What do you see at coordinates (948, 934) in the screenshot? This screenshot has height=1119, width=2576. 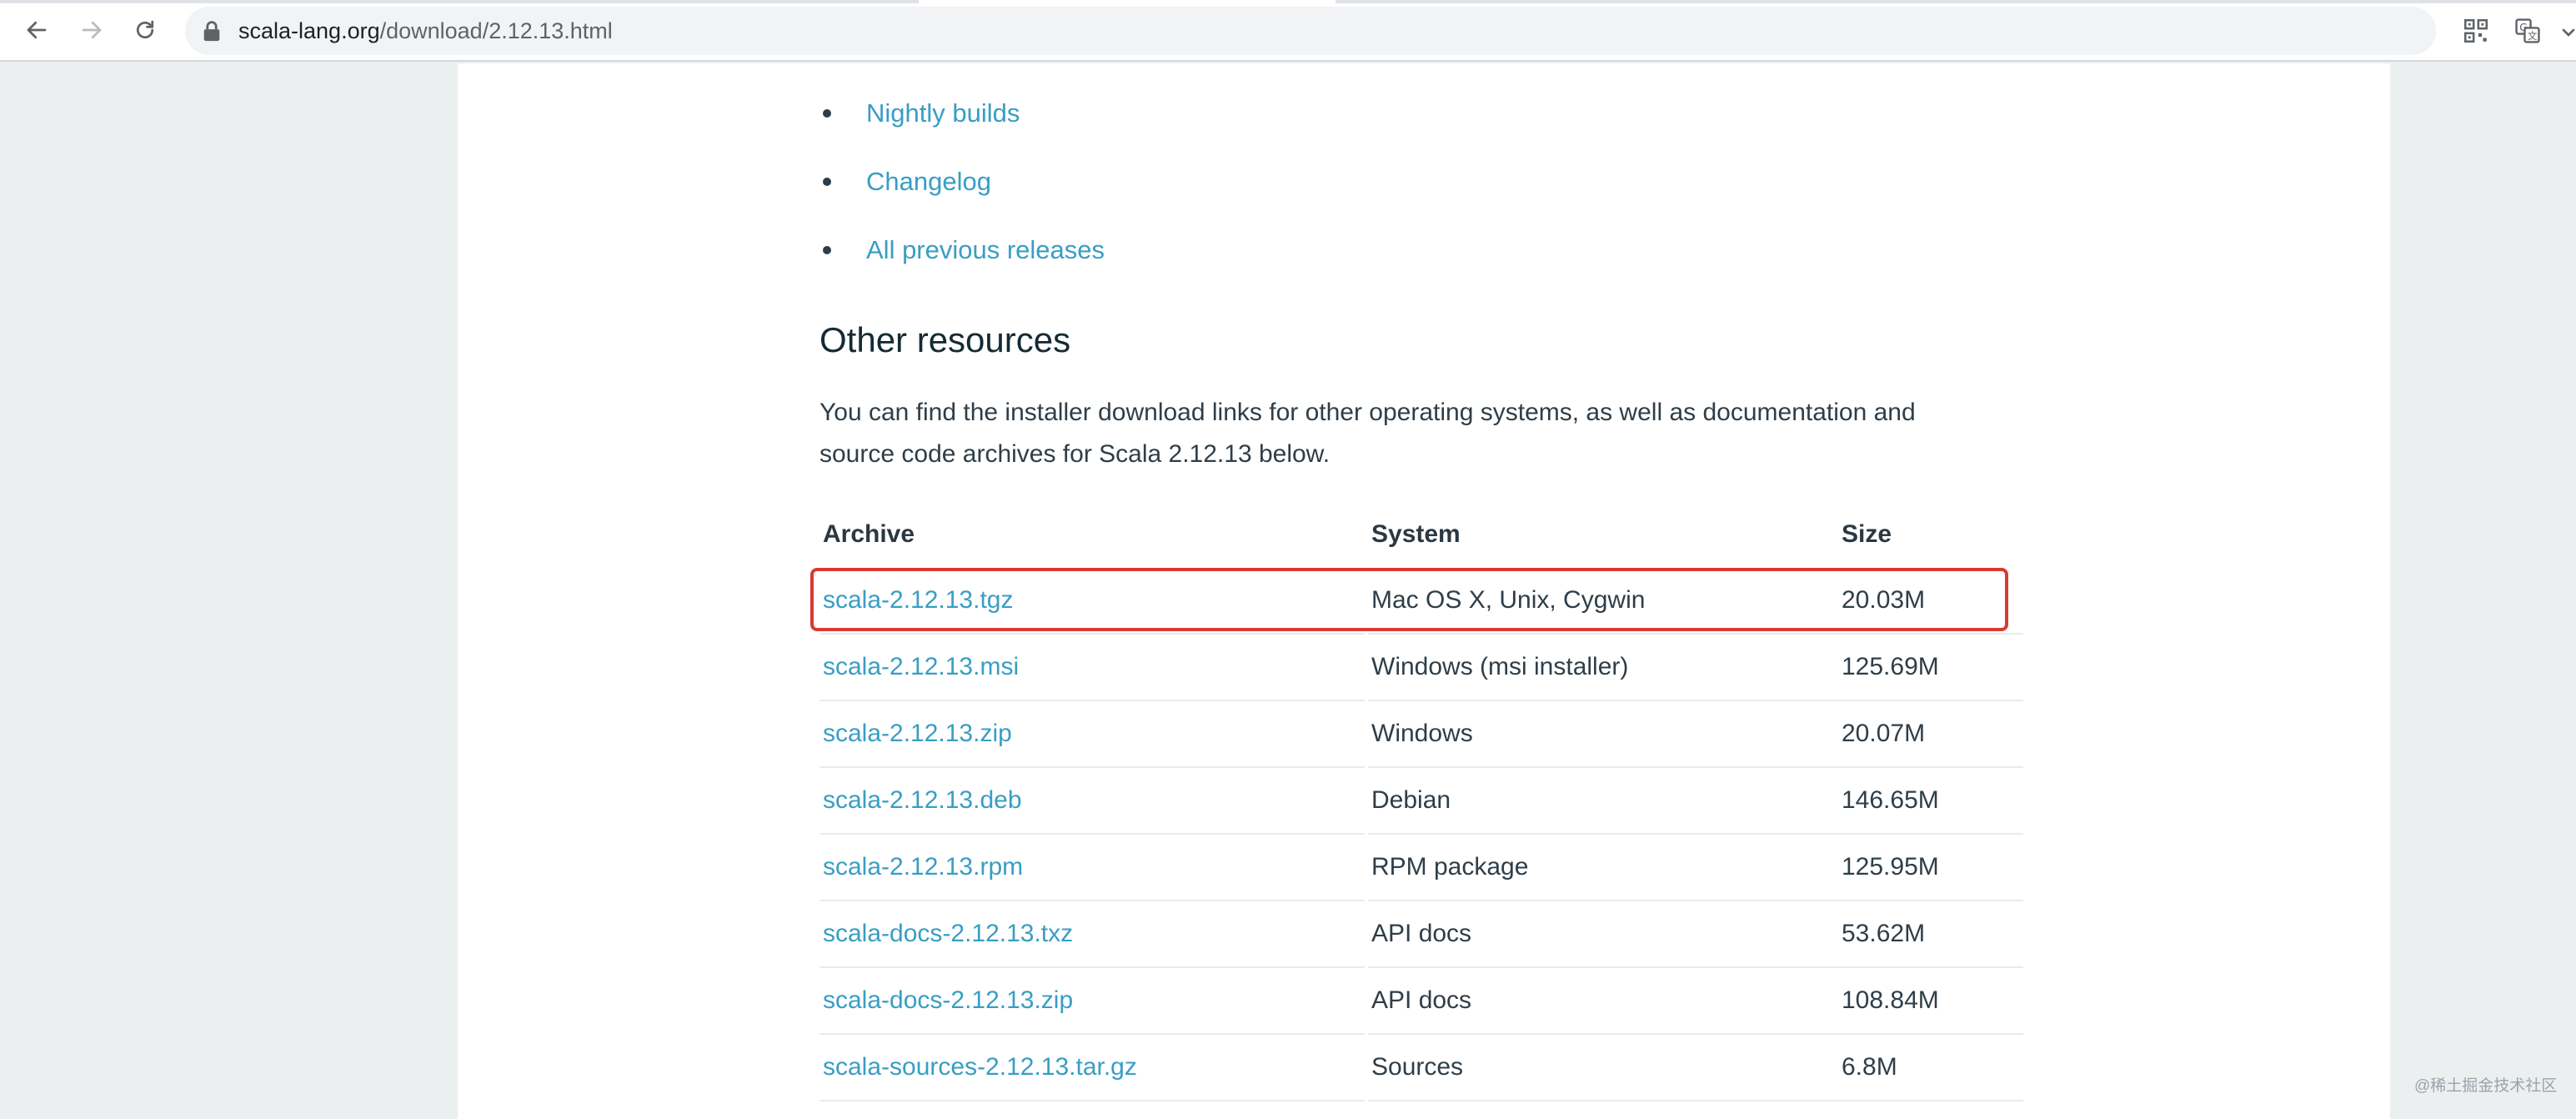 I see `archive-download-link: scala-docs-2.12.13.txz` at bounding box center [948, 934].